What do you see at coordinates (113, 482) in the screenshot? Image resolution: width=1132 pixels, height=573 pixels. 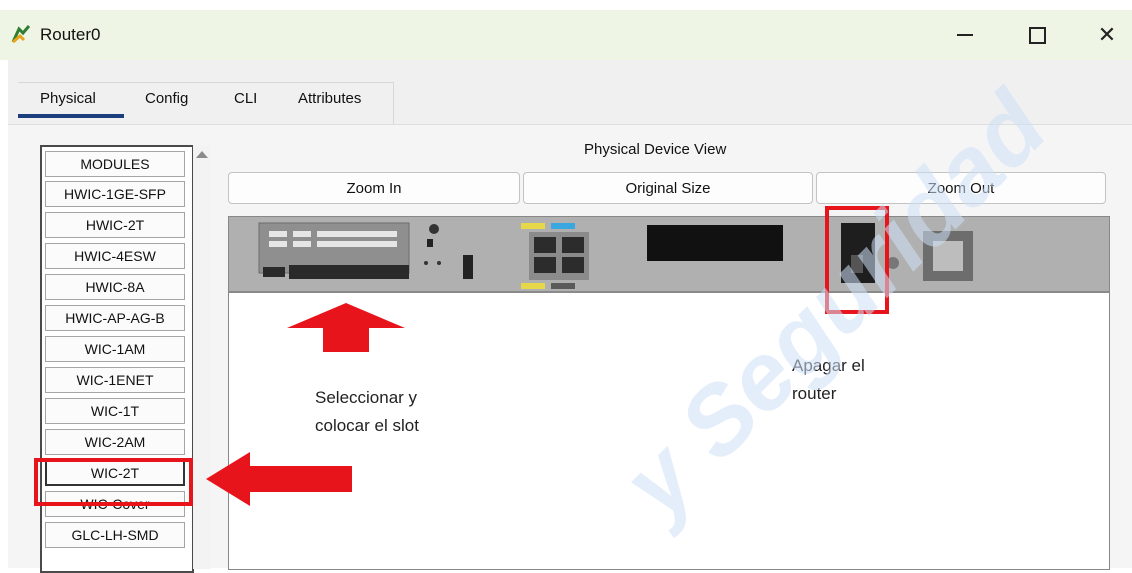 I see `module-highlight-box` at bounding box center [113, 482].